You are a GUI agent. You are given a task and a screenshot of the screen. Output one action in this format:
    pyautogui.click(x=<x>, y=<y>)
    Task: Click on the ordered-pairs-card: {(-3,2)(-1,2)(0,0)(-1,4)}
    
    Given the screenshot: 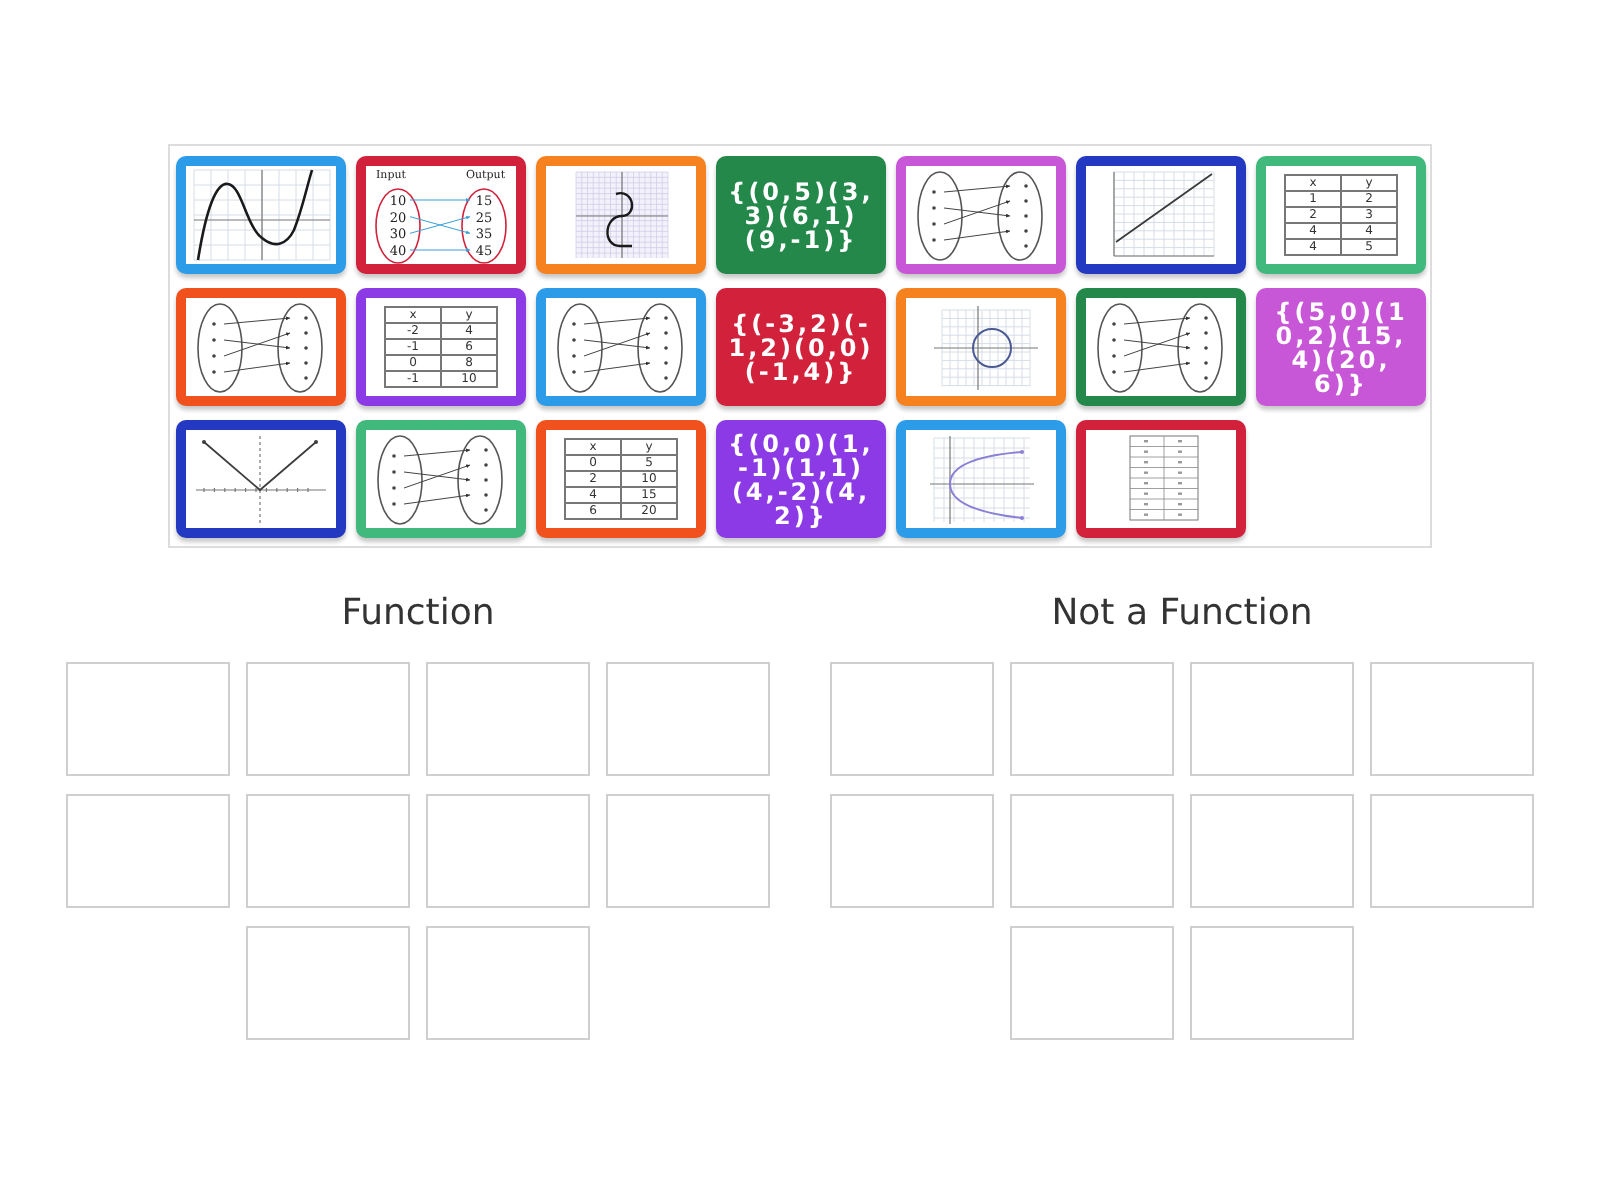 What is the action you would take?
    pyautogui.click(x=801, y=347)
    